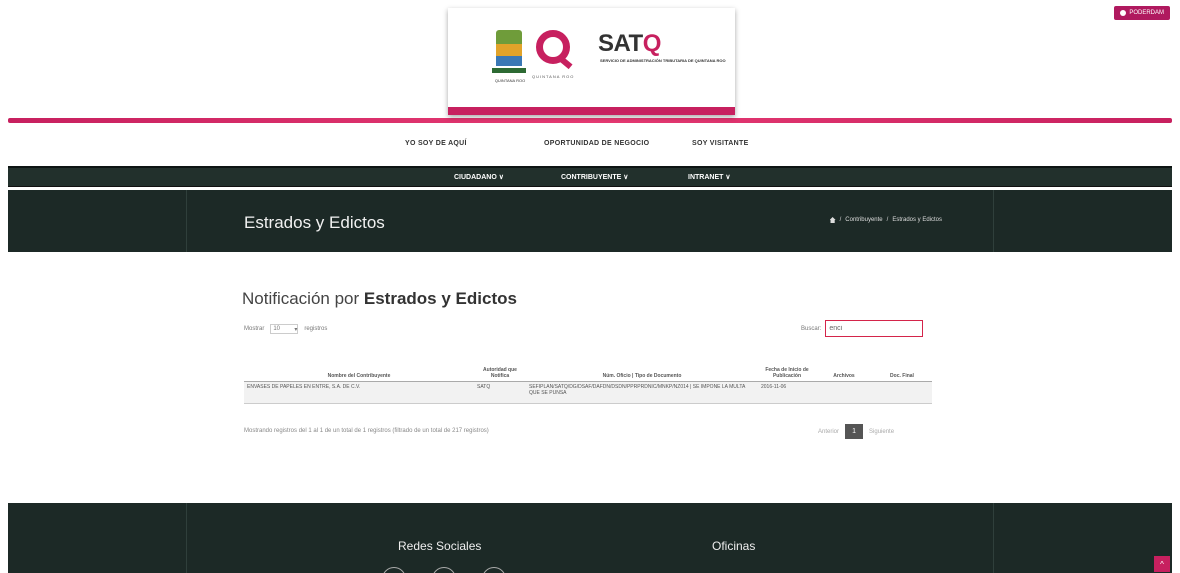 This screenshot has height=573, width=1180. I want to click on search-control: Buscar:, so click(862, 328).